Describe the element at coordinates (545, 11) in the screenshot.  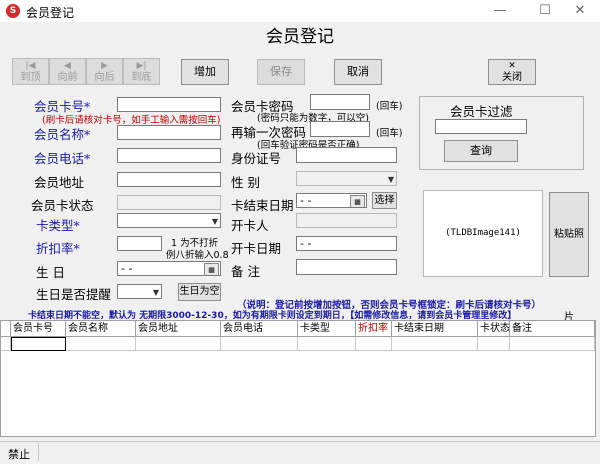
I see `maximize-icon: ☐` at that location.